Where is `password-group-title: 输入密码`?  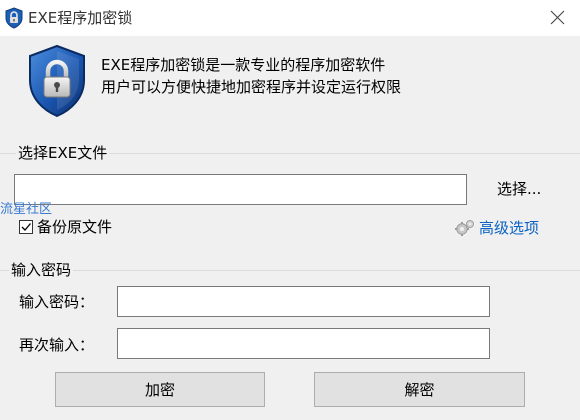 password-group-title: 输入密码 is located at coordinates (41, 270).